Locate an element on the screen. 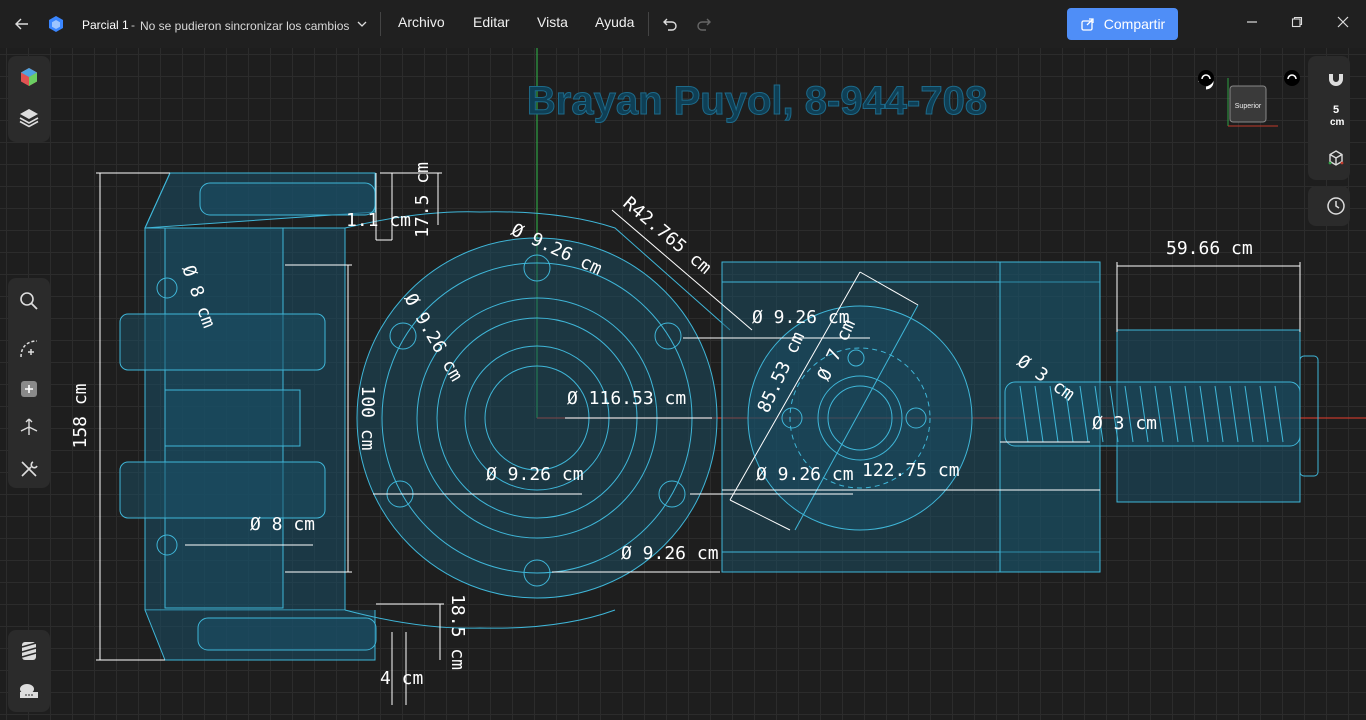 The width and height of the screenshot is (1366, 720). dim-bottom-height: 18.5 cm is located at coordinates (457, 632).